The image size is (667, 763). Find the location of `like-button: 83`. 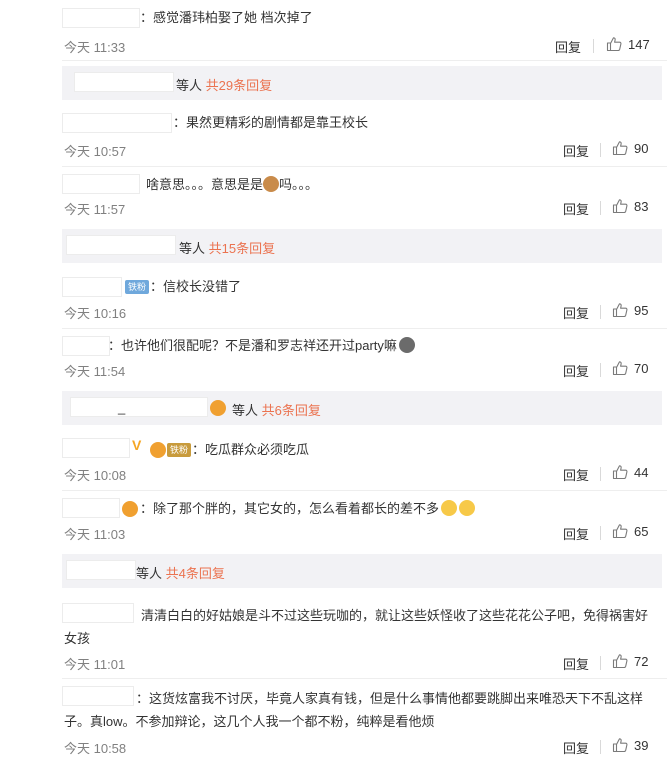

like-button: 83 is located at coordinates (630, 206).